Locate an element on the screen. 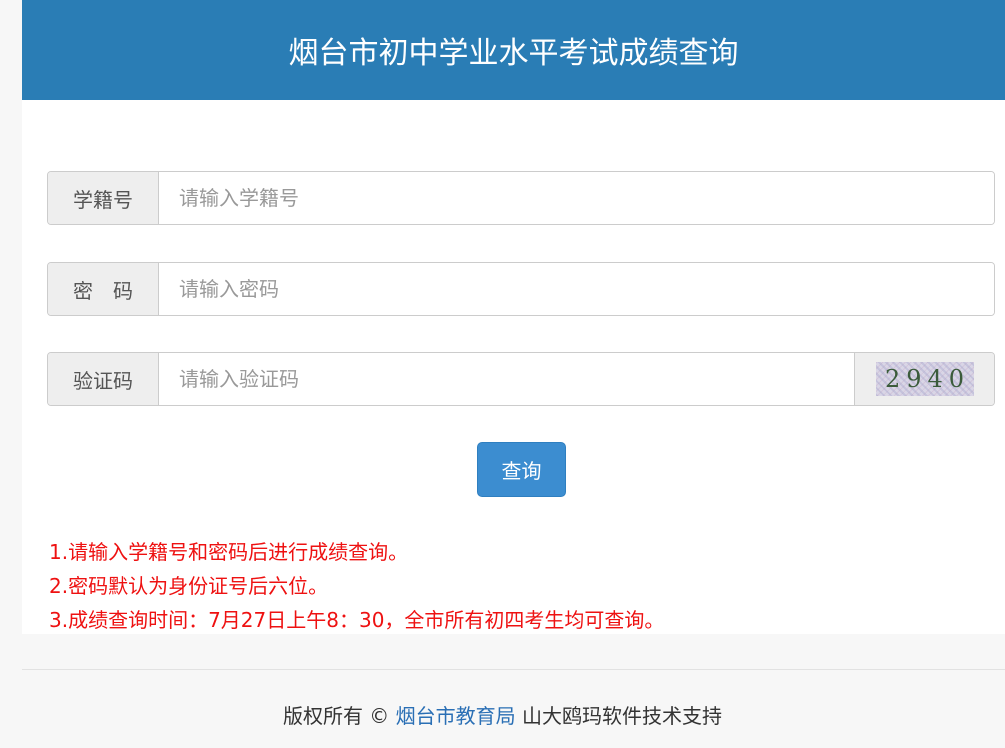  footer-divider is located at coordinates (513, 669).